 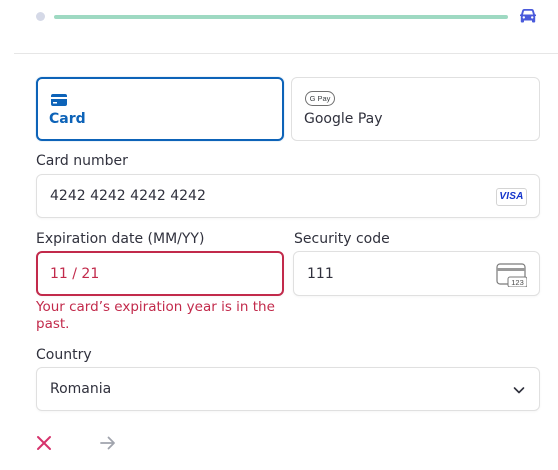 I want to click on car-icon, so click(x=528, y=16).